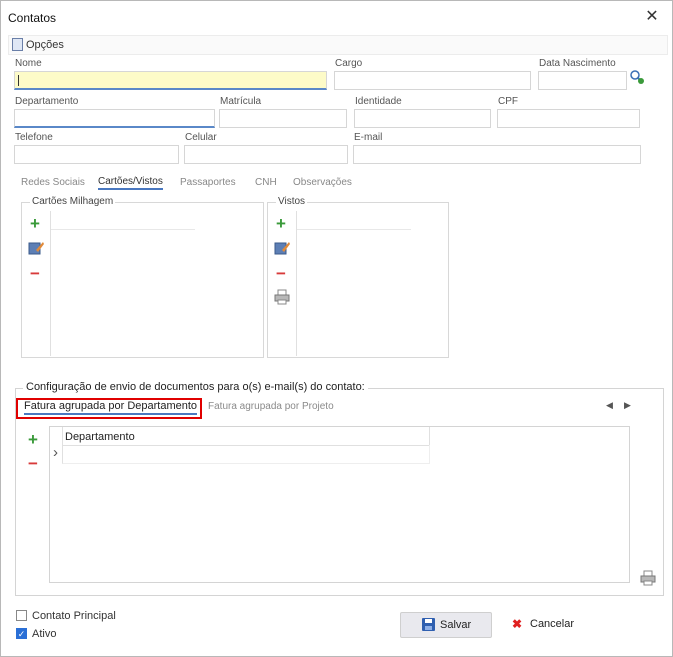 Image resolution: width=673 pixels, height=657 pixels. Describe the element at coordinates (170, 80) in the screenshot. I see `nome-input` at that location.